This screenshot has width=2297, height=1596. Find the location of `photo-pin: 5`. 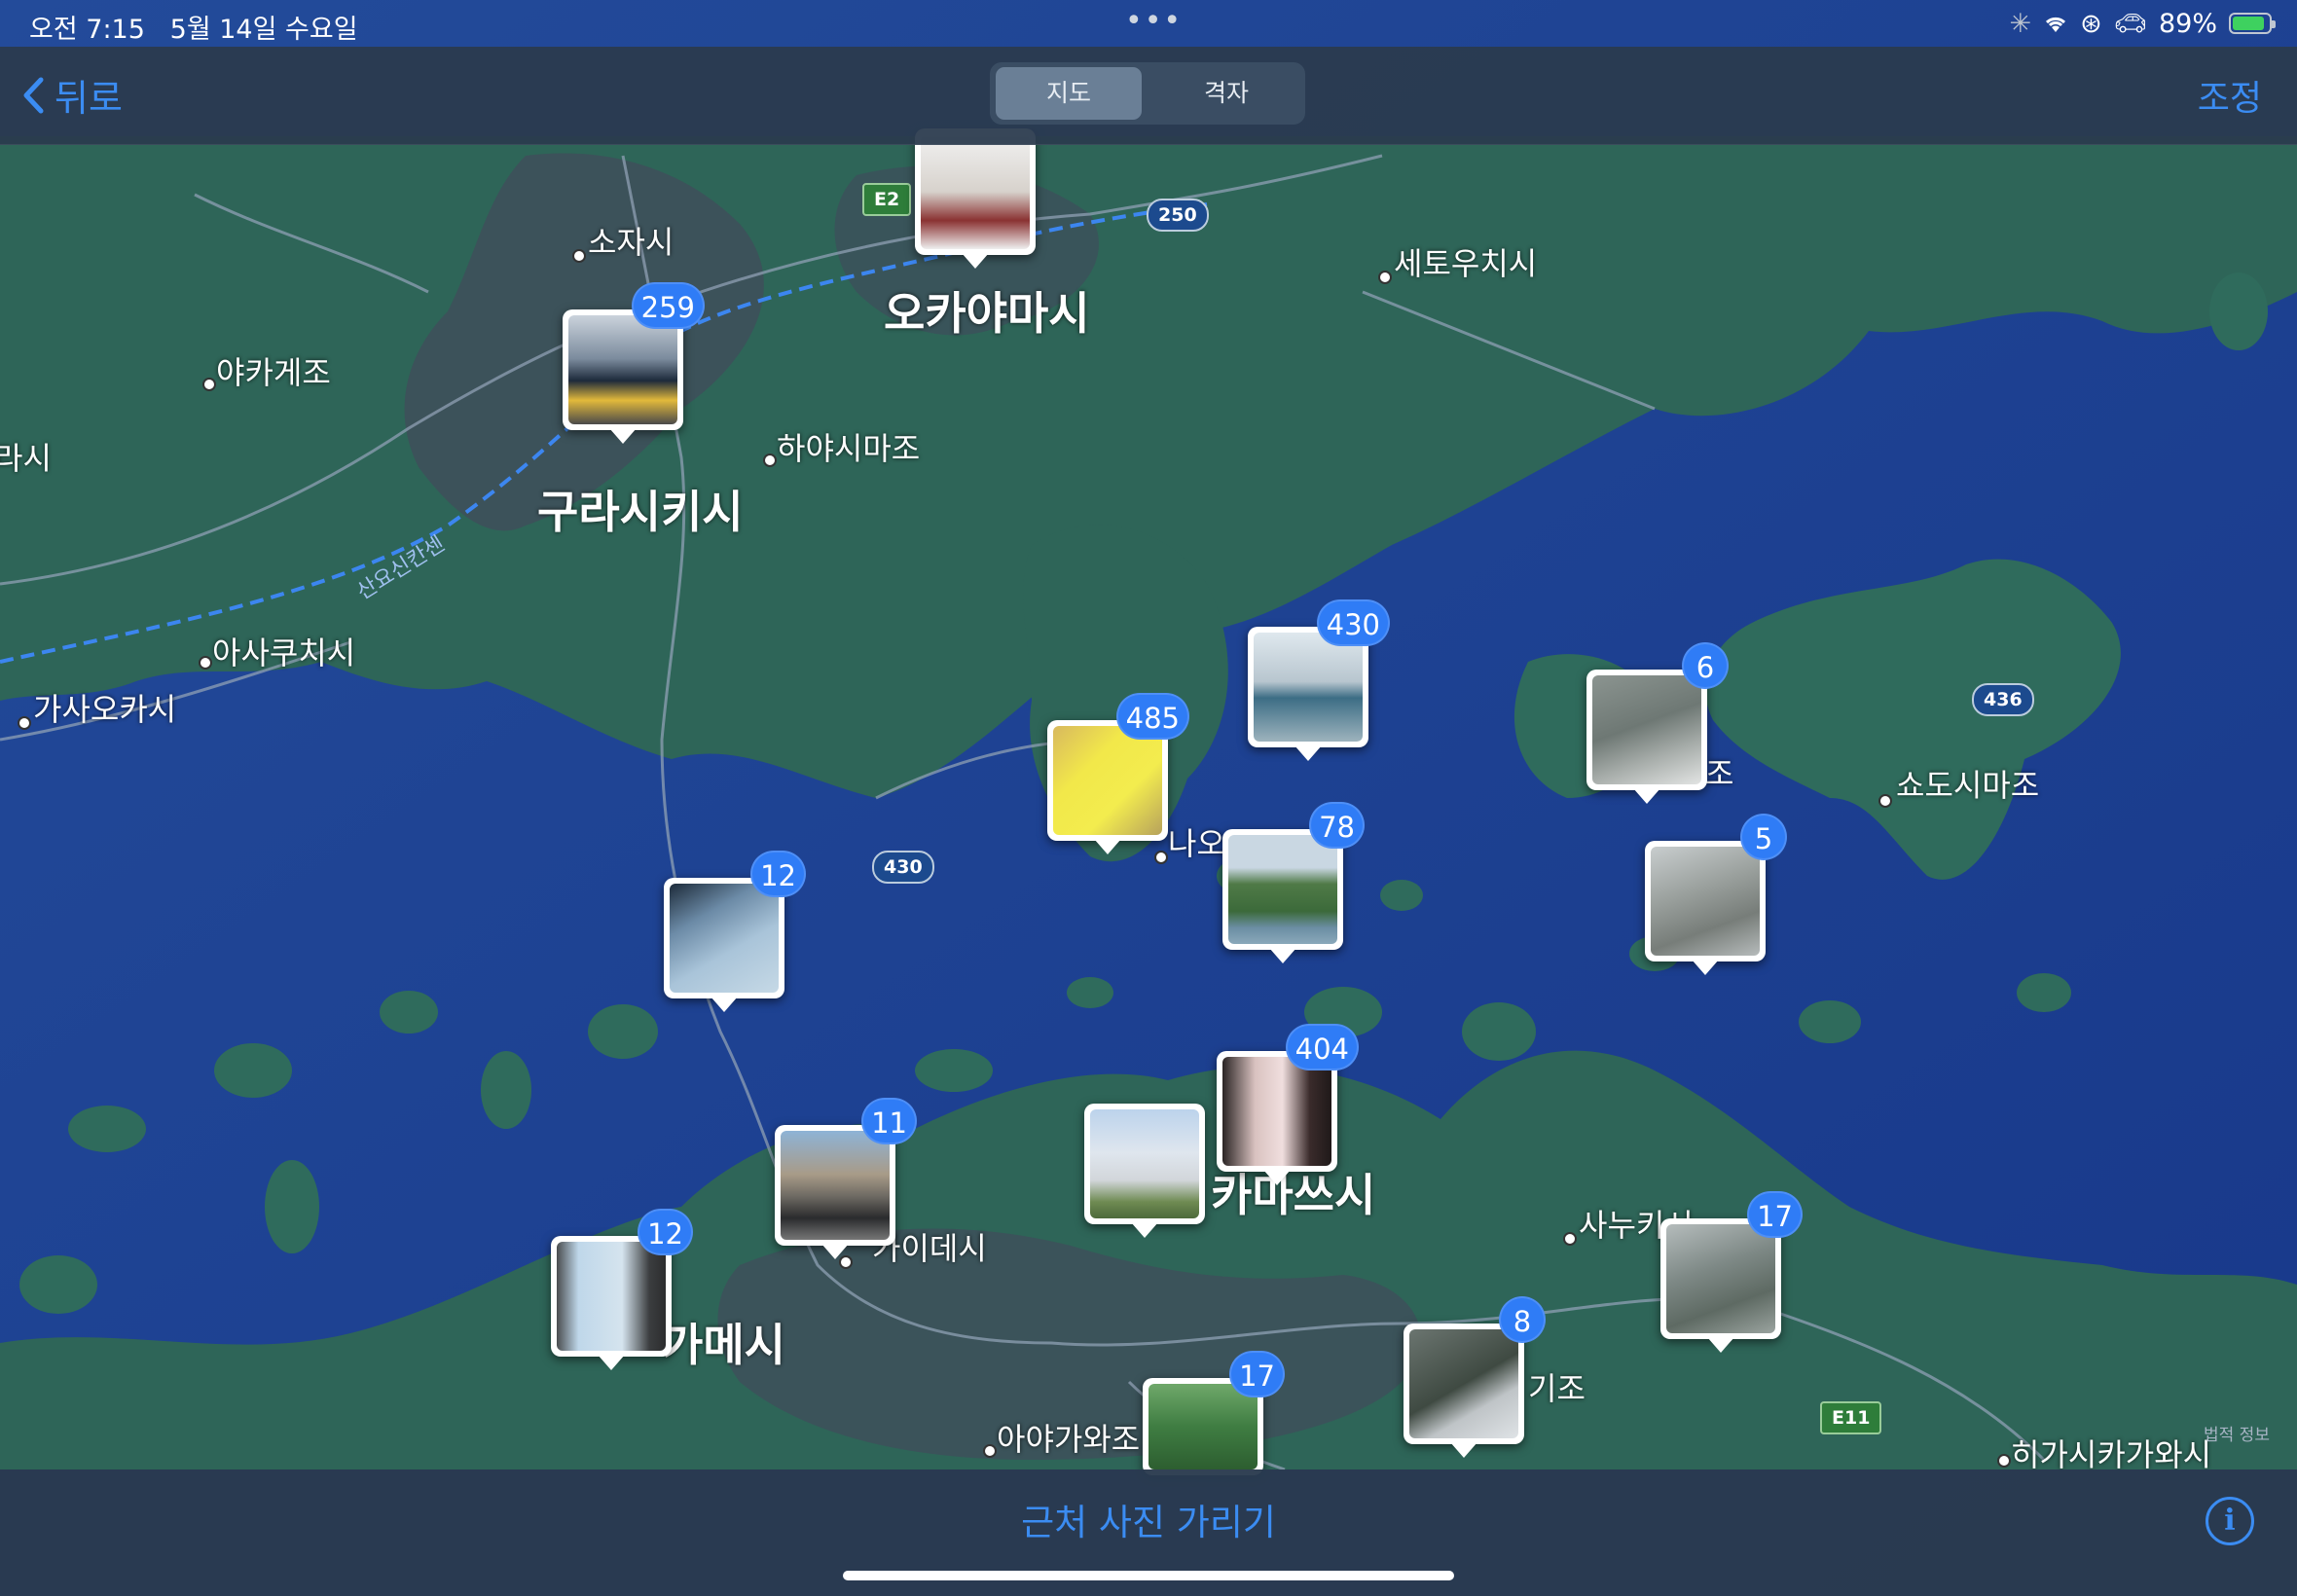

photo-pin: 5 is located at coordinates (1716, 894).